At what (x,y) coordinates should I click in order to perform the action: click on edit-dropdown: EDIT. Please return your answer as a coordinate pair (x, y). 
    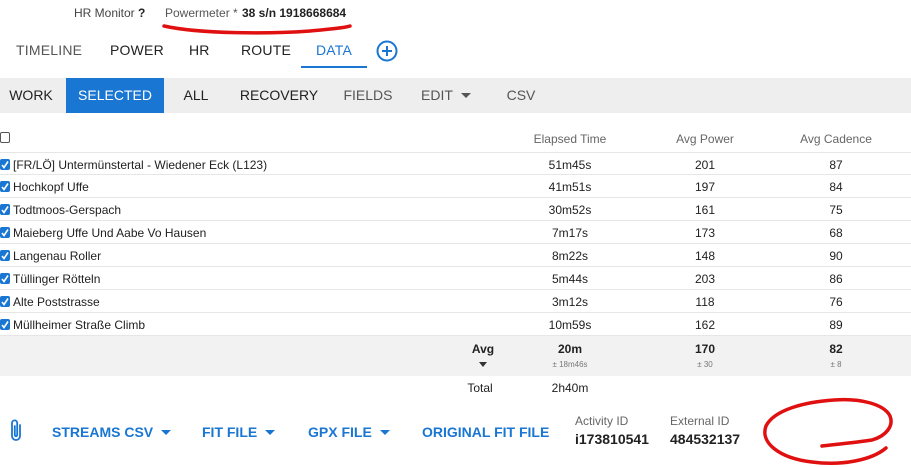
    Looking at the image, I should click on (446, 95).